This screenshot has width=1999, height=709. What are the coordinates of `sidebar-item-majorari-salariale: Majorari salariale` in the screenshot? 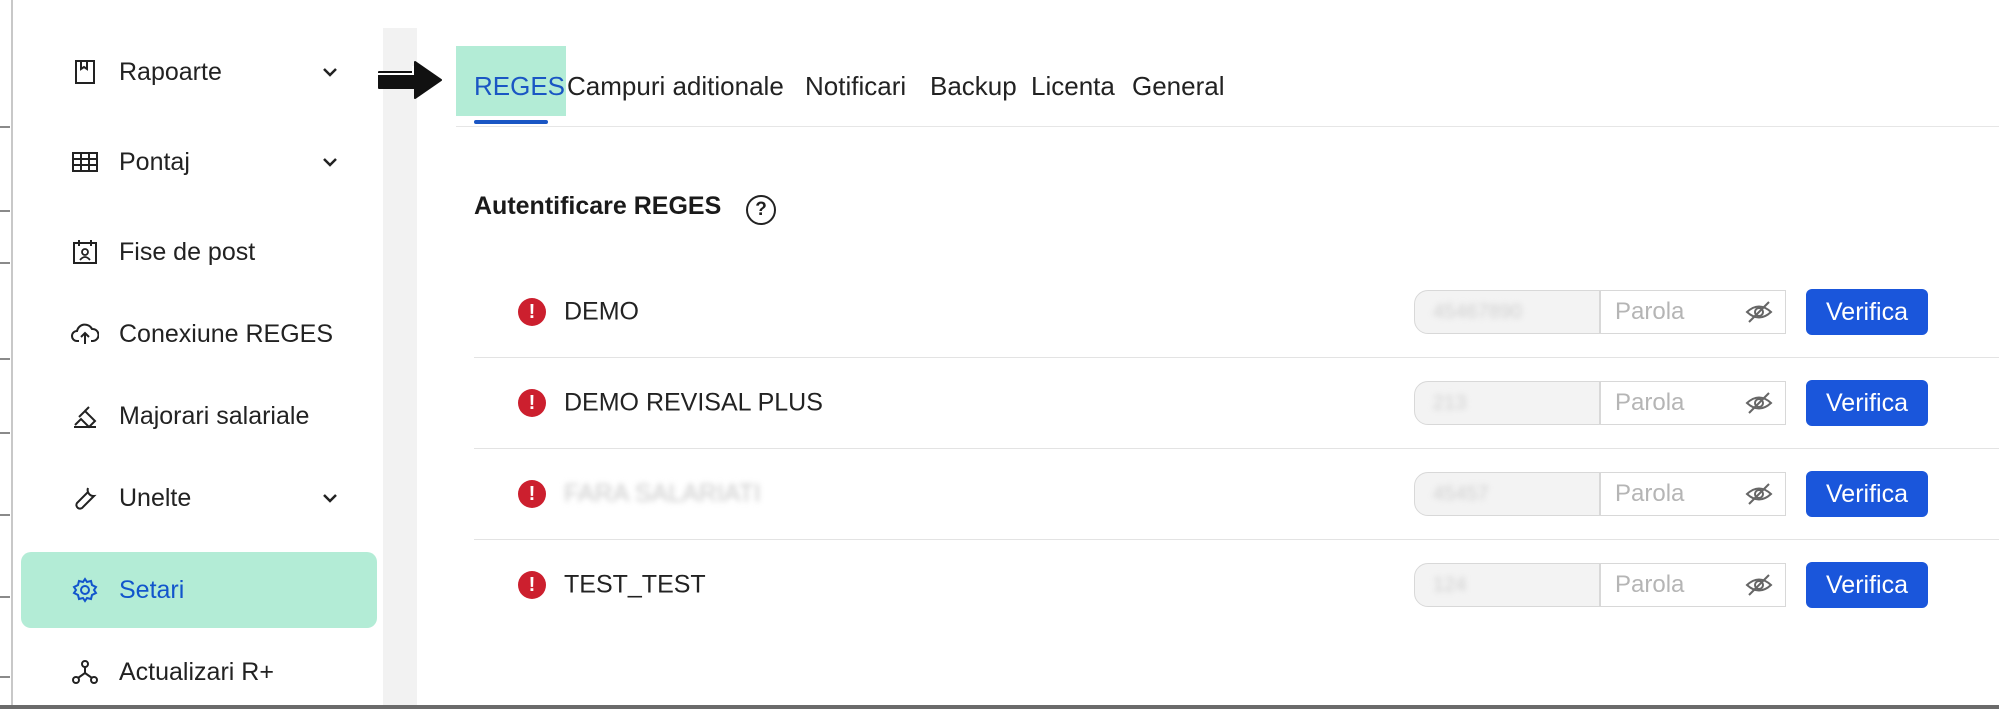 It's located at (199, 416).